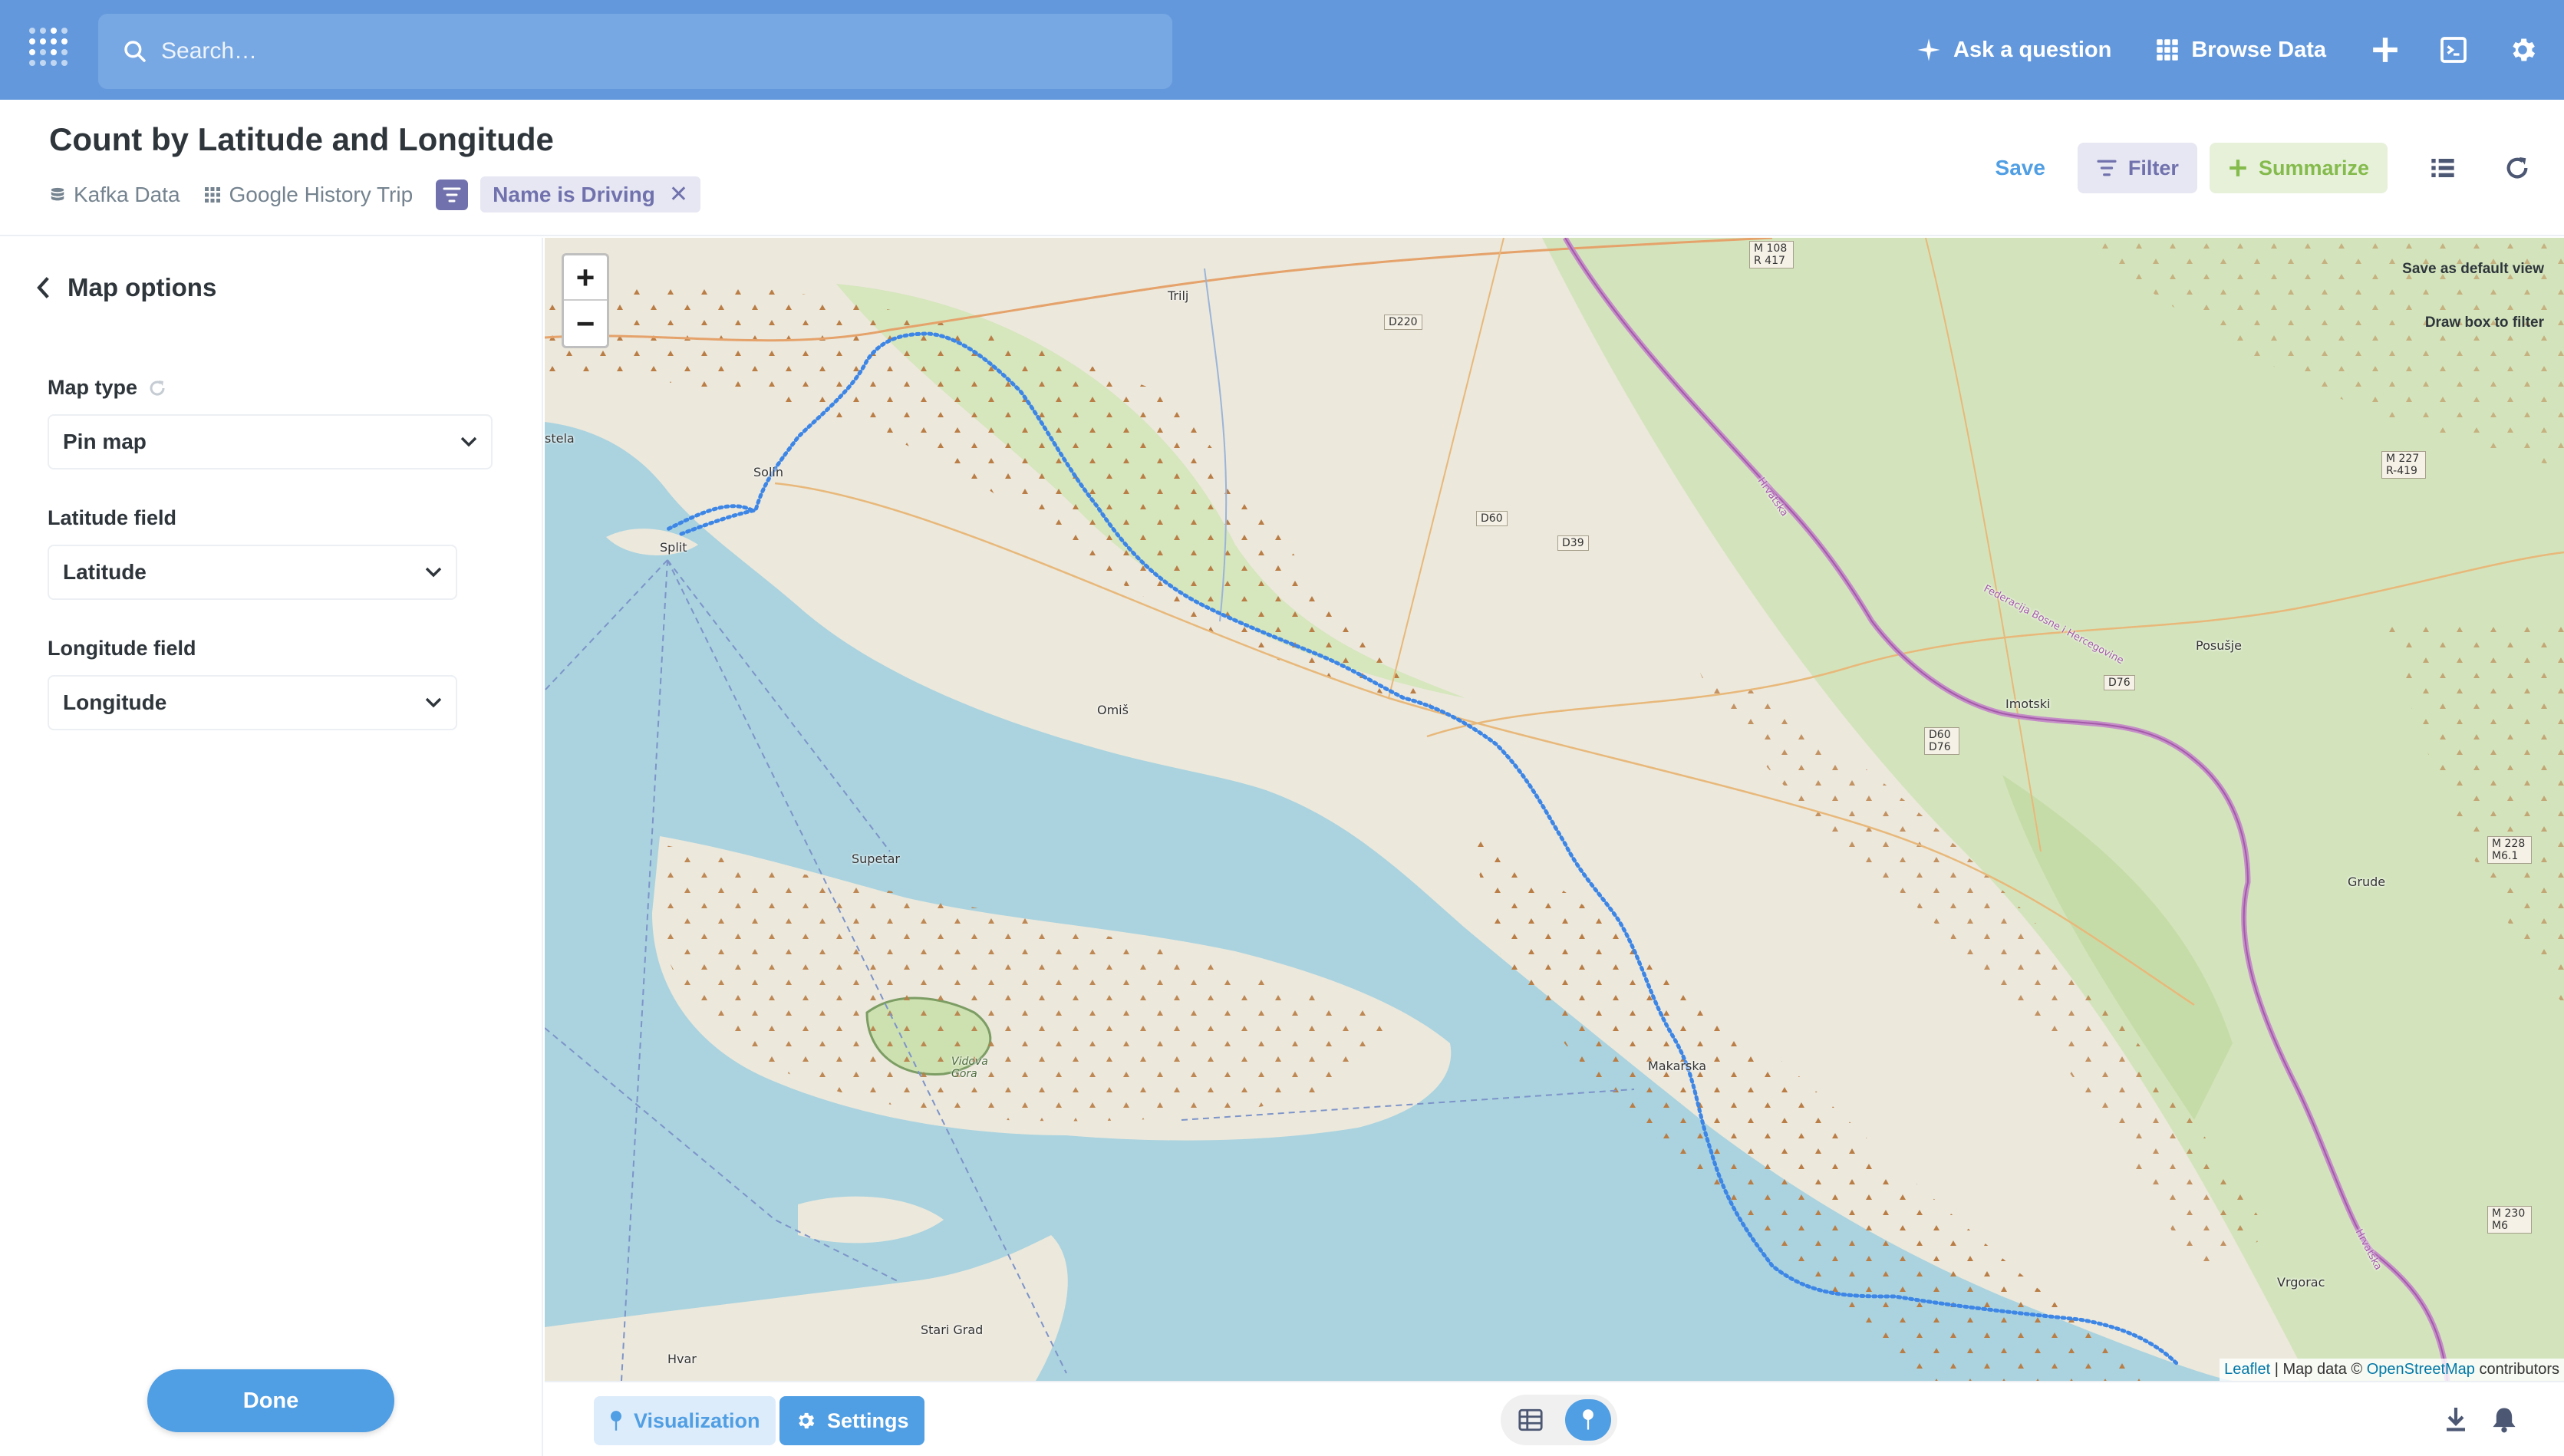  I want to click on ask-question-button: Ask a question, so click(2013, 50).